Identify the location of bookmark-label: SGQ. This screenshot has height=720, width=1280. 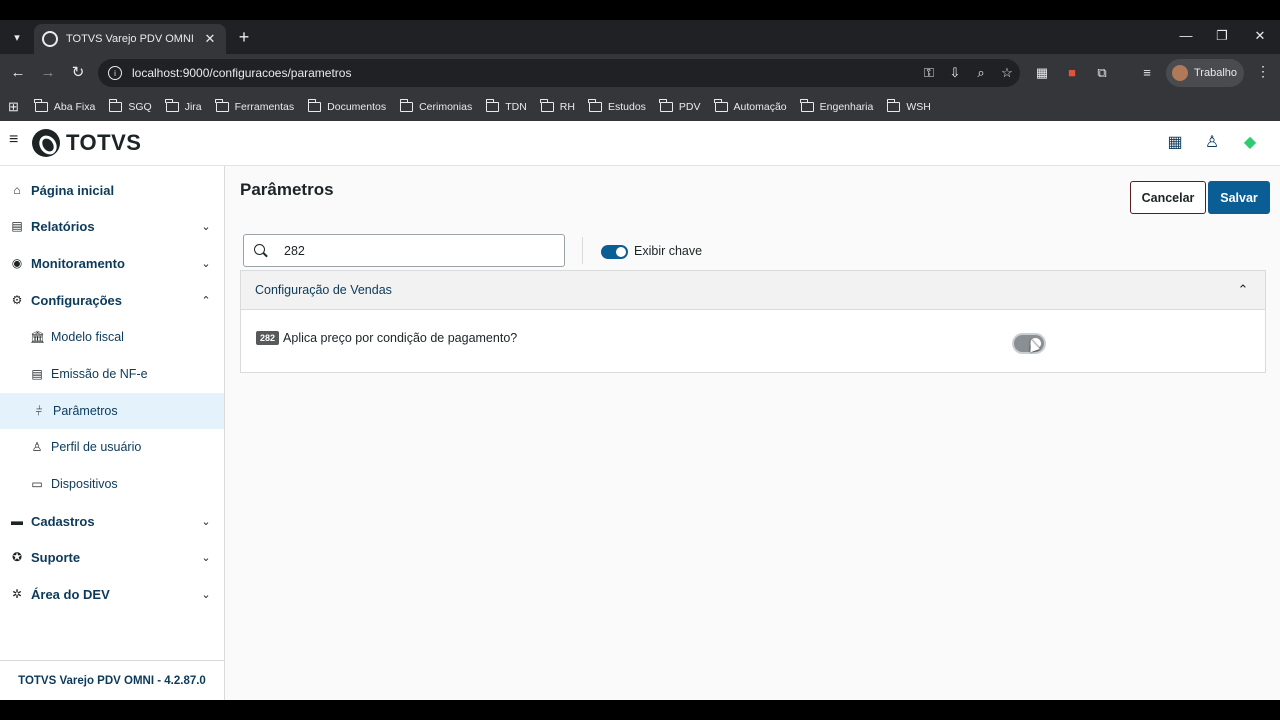
(140, 106).